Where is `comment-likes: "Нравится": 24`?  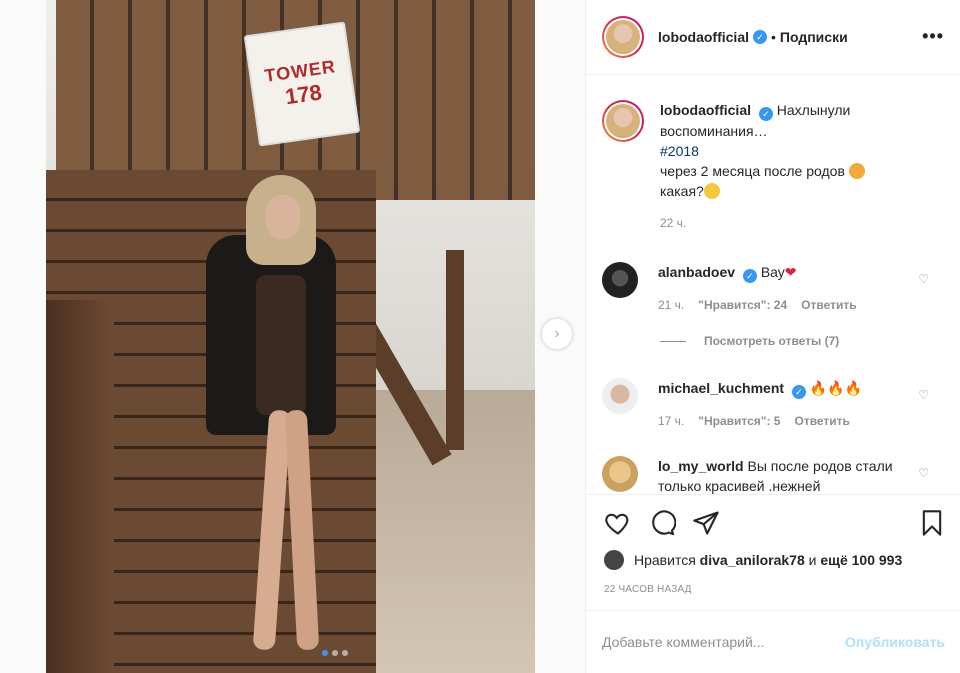 comment-likes: "Нравится": 24 is located at coordinates (742, 305).